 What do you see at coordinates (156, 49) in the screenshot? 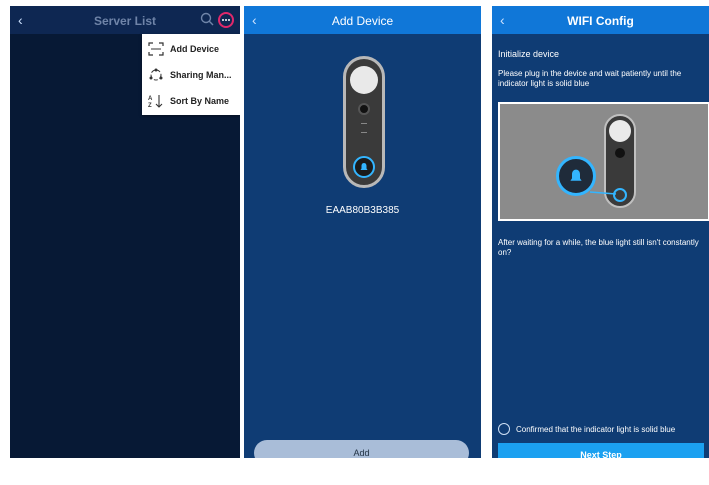
I see `scan-icon` at bounding box center [156, 49].